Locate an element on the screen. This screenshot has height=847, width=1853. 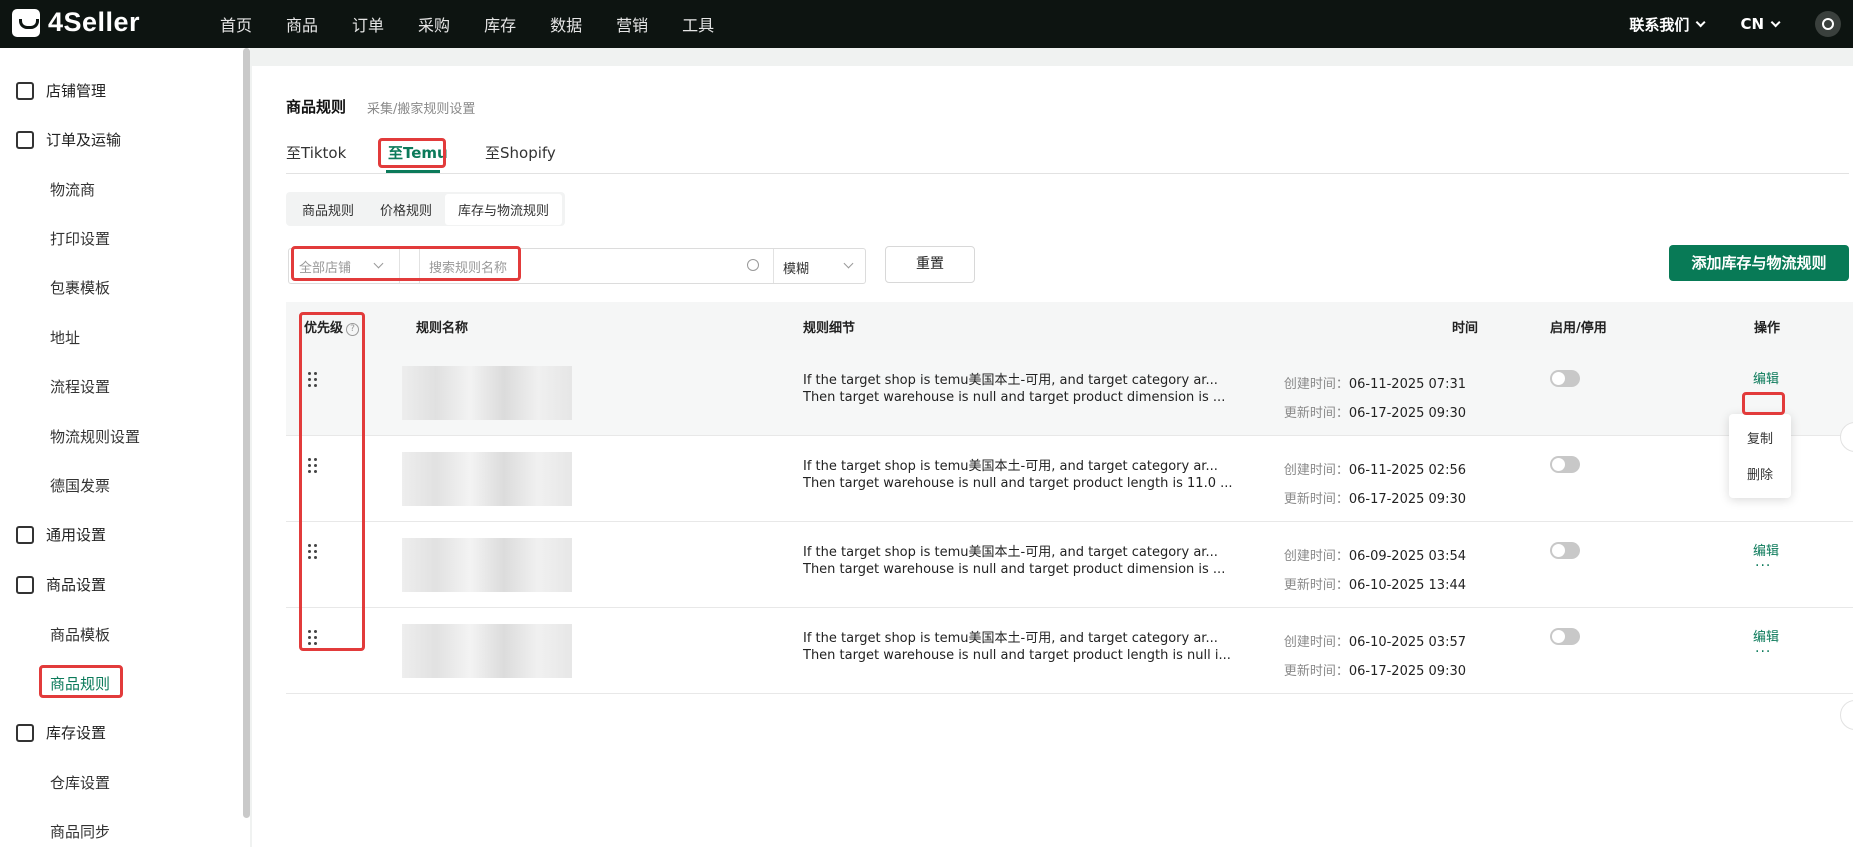
sidebar-item-logistics-rules: 物流规则设置 is located at coordinates (95, 436).